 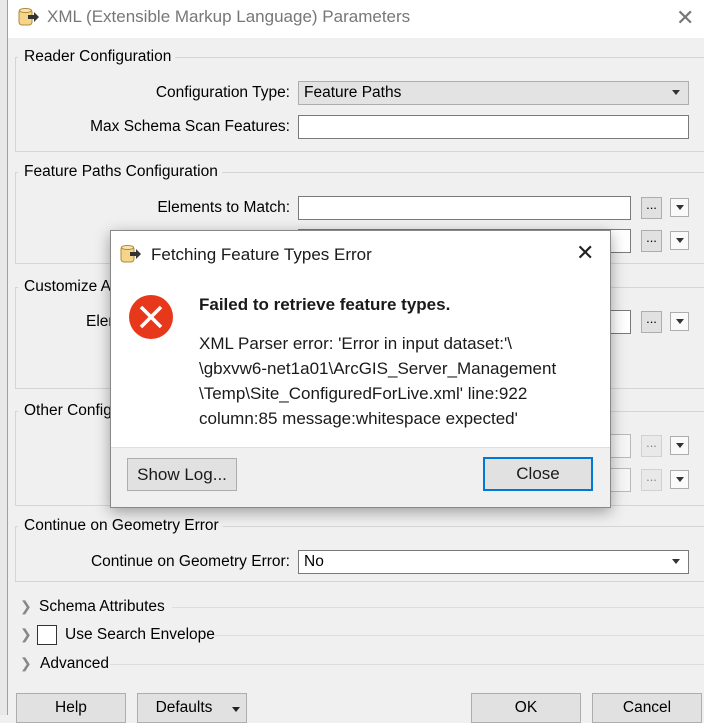 What do you see at coordinates (47, 635) in the screenshot?
I see `use-search-envelope-checkbox` at bounding box center [47, 635].